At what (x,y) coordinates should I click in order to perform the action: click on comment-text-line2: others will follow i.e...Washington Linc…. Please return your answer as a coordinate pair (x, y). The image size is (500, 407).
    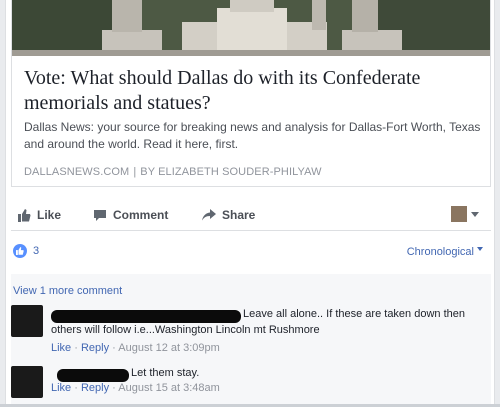
    Looking at the image, I should click on (185, 330).